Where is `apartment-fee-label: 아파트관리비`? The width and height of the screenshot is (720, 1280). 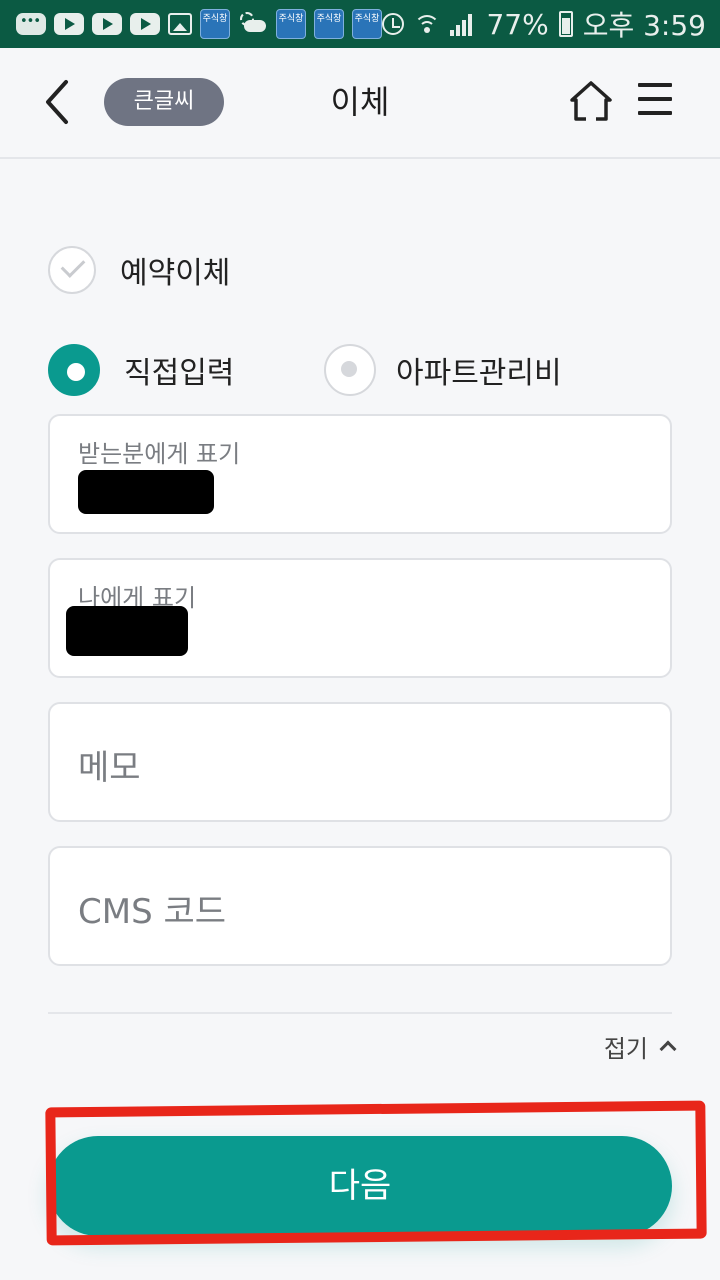 apartment-fee-label: 아파트관리비 is located at coordinates (479, 373).